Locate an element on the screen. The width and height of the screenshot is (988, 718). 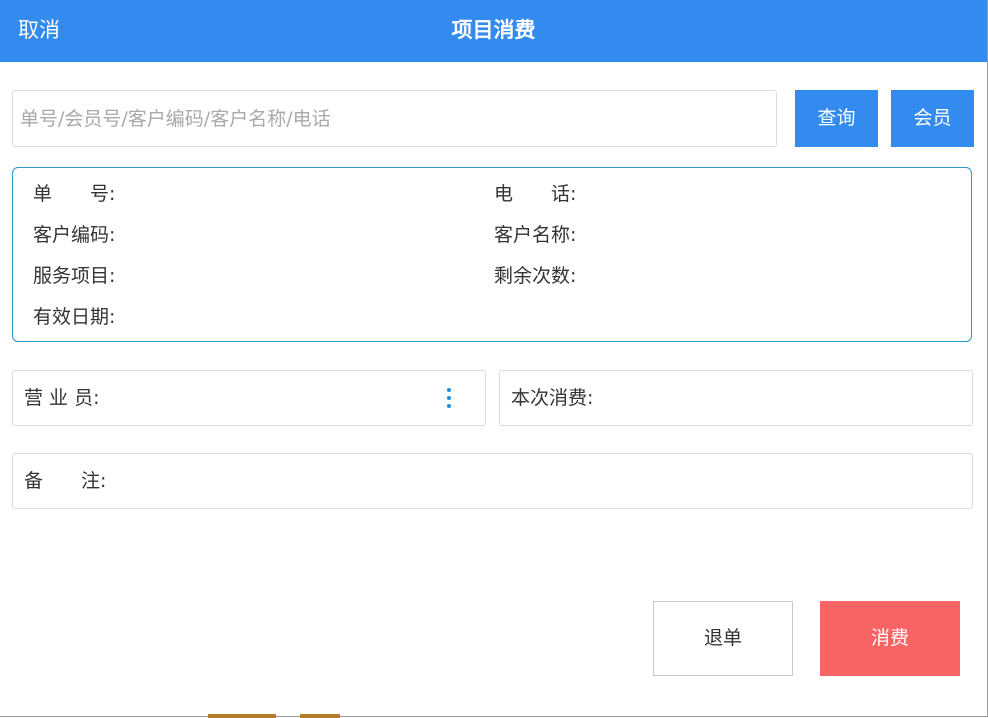
order-no-label: 单 号: is located at coordinates (74, 194).